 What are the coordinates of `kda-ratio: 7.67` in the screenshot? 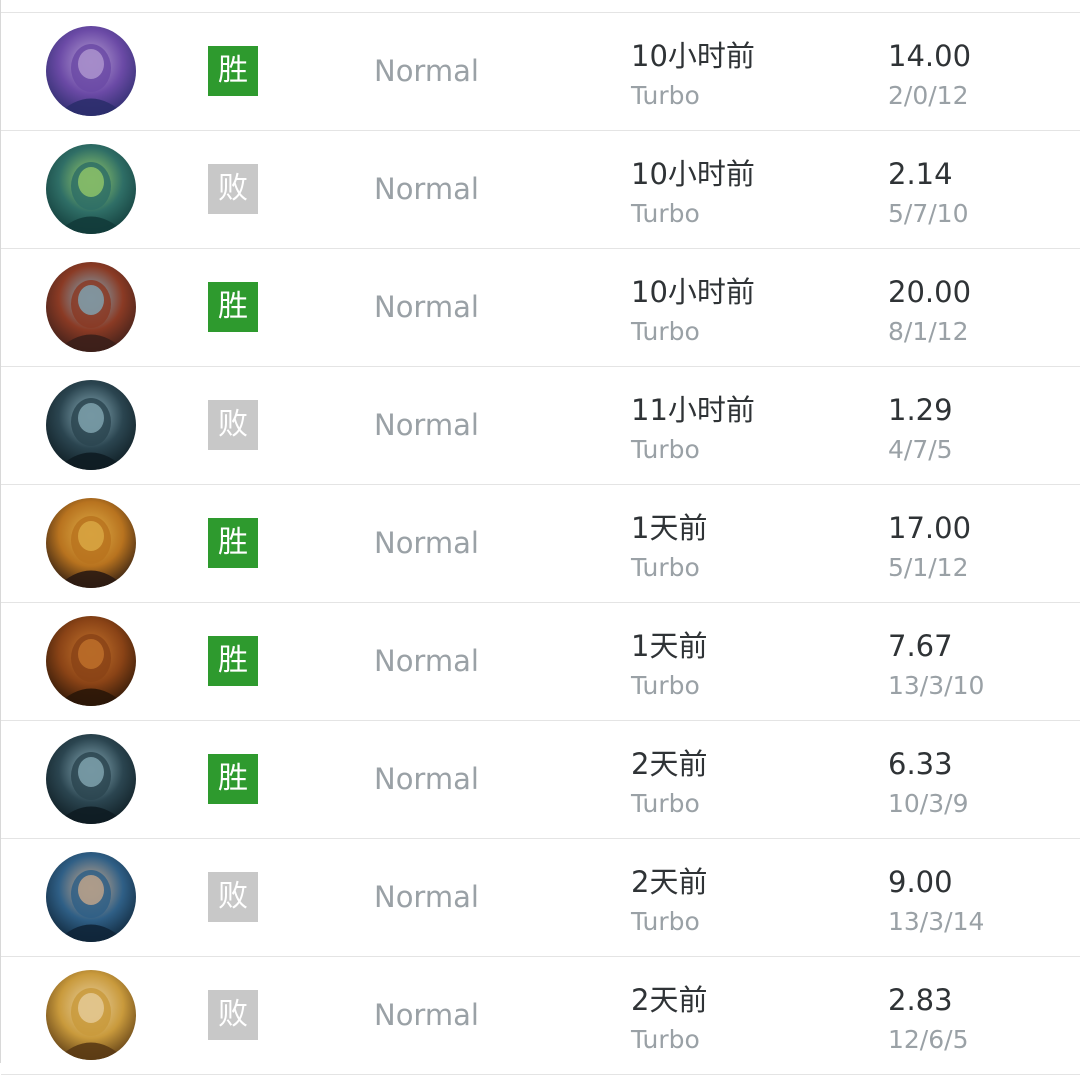 It's located at (920, 646).